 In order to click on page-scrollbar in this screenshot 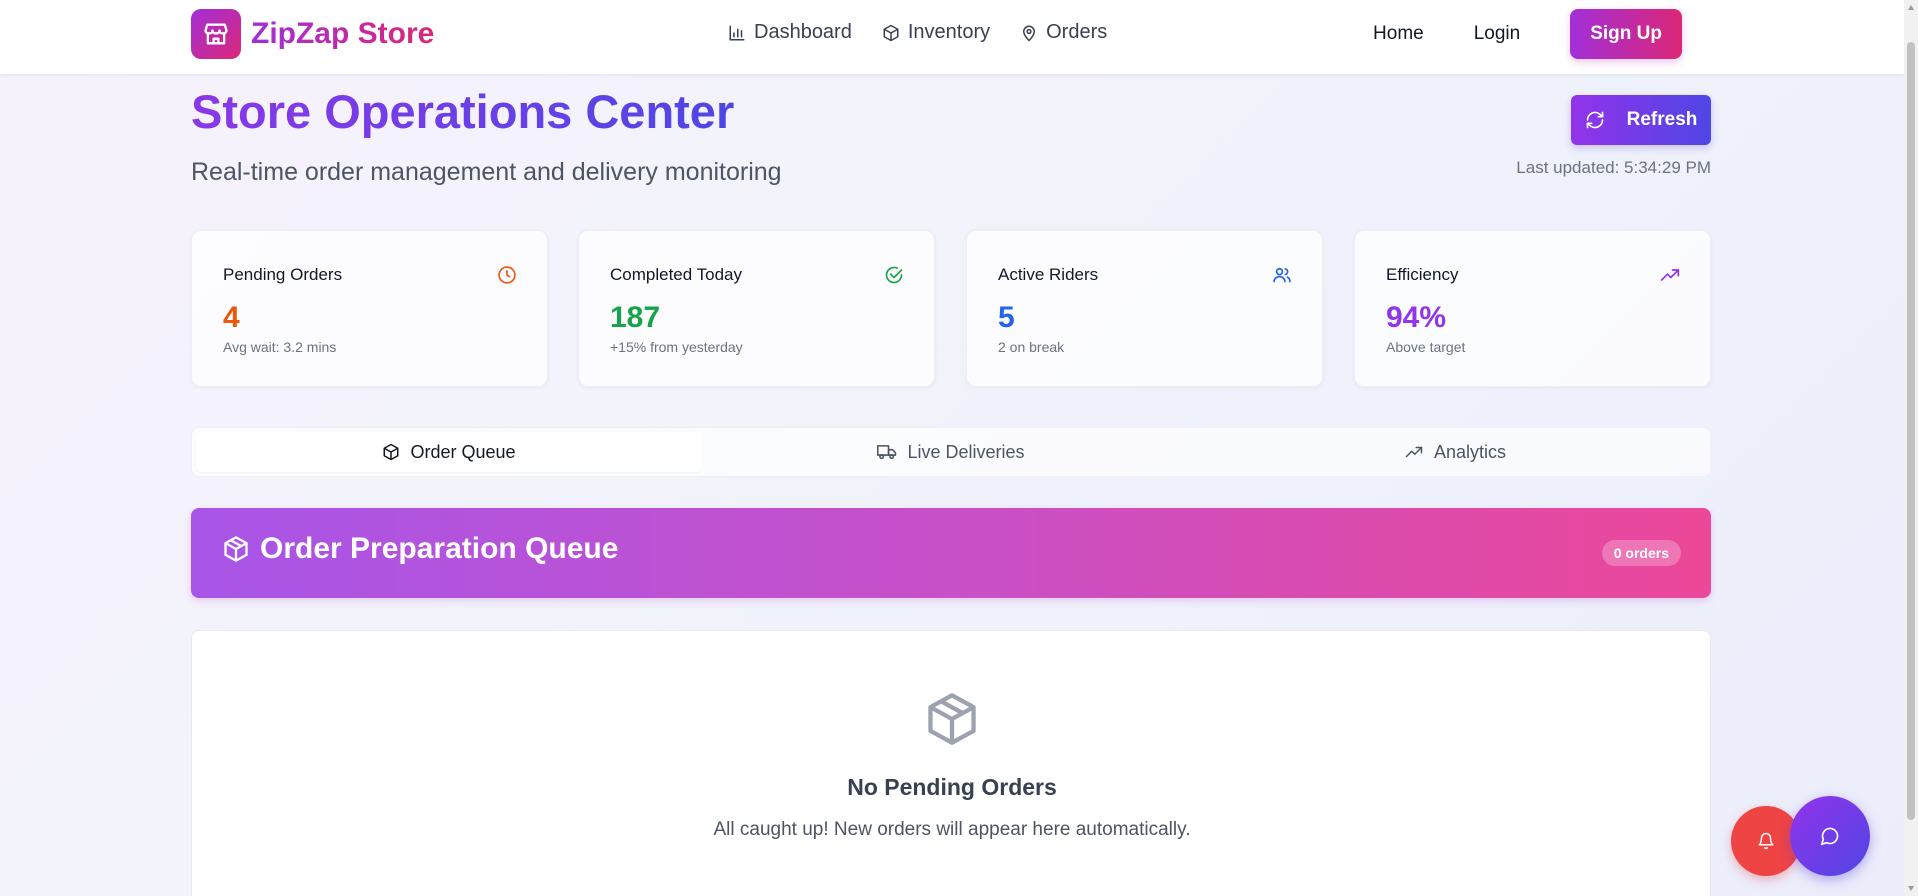, I will do `click(1911, 448)`.